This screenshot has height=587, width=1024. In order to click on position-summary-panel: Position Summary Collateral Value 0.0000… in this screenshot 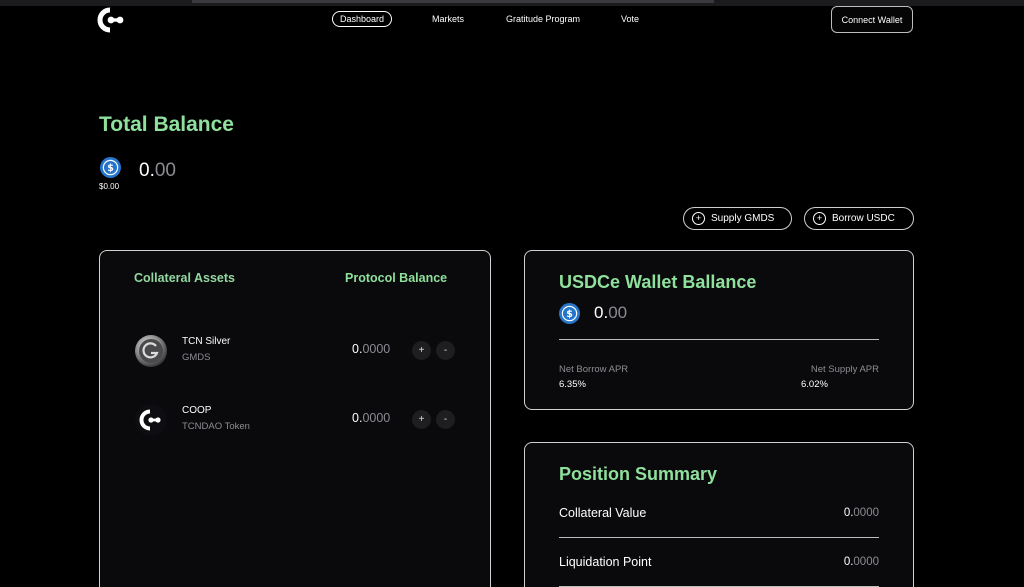, I will do `click(719, 514)`.